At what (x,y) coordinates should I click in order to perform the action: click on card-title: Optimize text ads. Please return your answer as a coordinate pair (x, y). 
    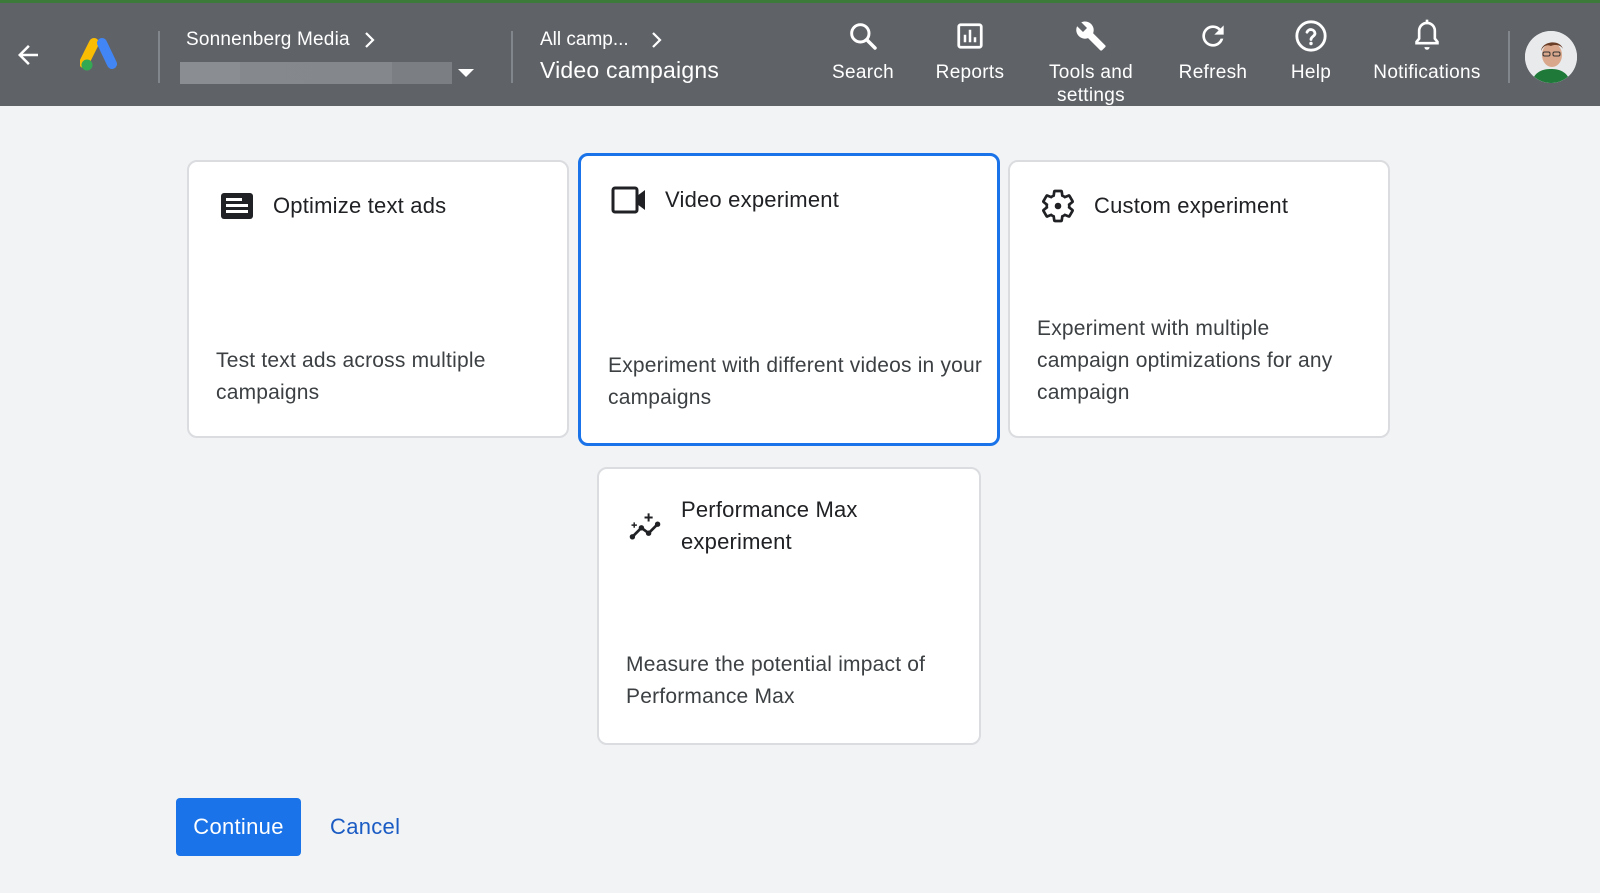
    Looking at the image, I should click on (360, 205).